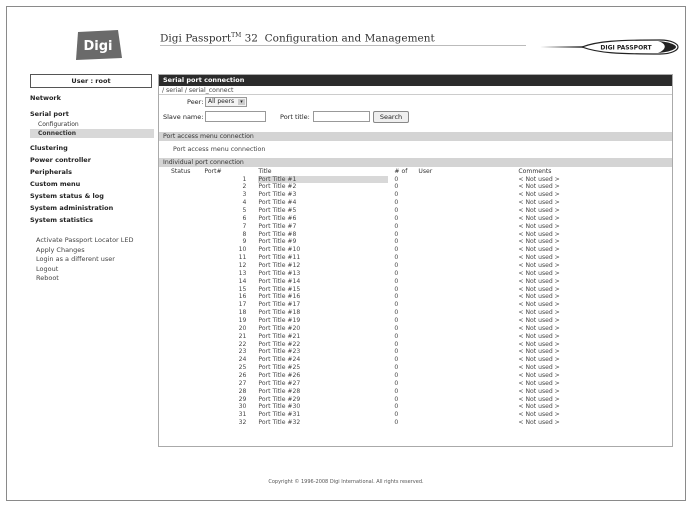 Image resolution: width=692 pixels, height=507 pixels. Describe the element at coordinates (85, 260) in the screenshot. I see `login-different-user-link: Login as a different user` at that location.